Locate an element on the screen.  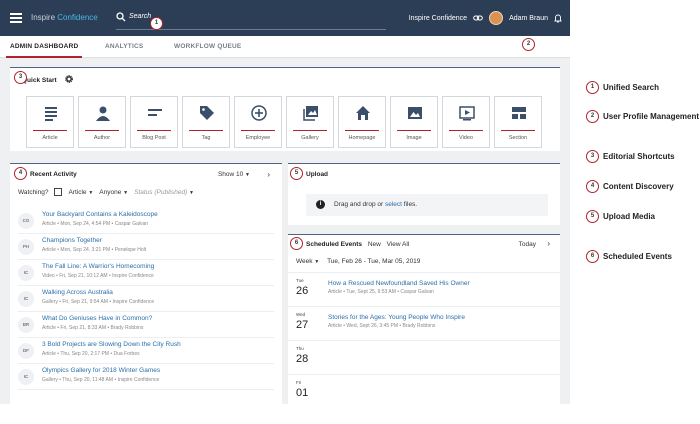
tile-gallery: Gallery is located at coordinates (310, 122).